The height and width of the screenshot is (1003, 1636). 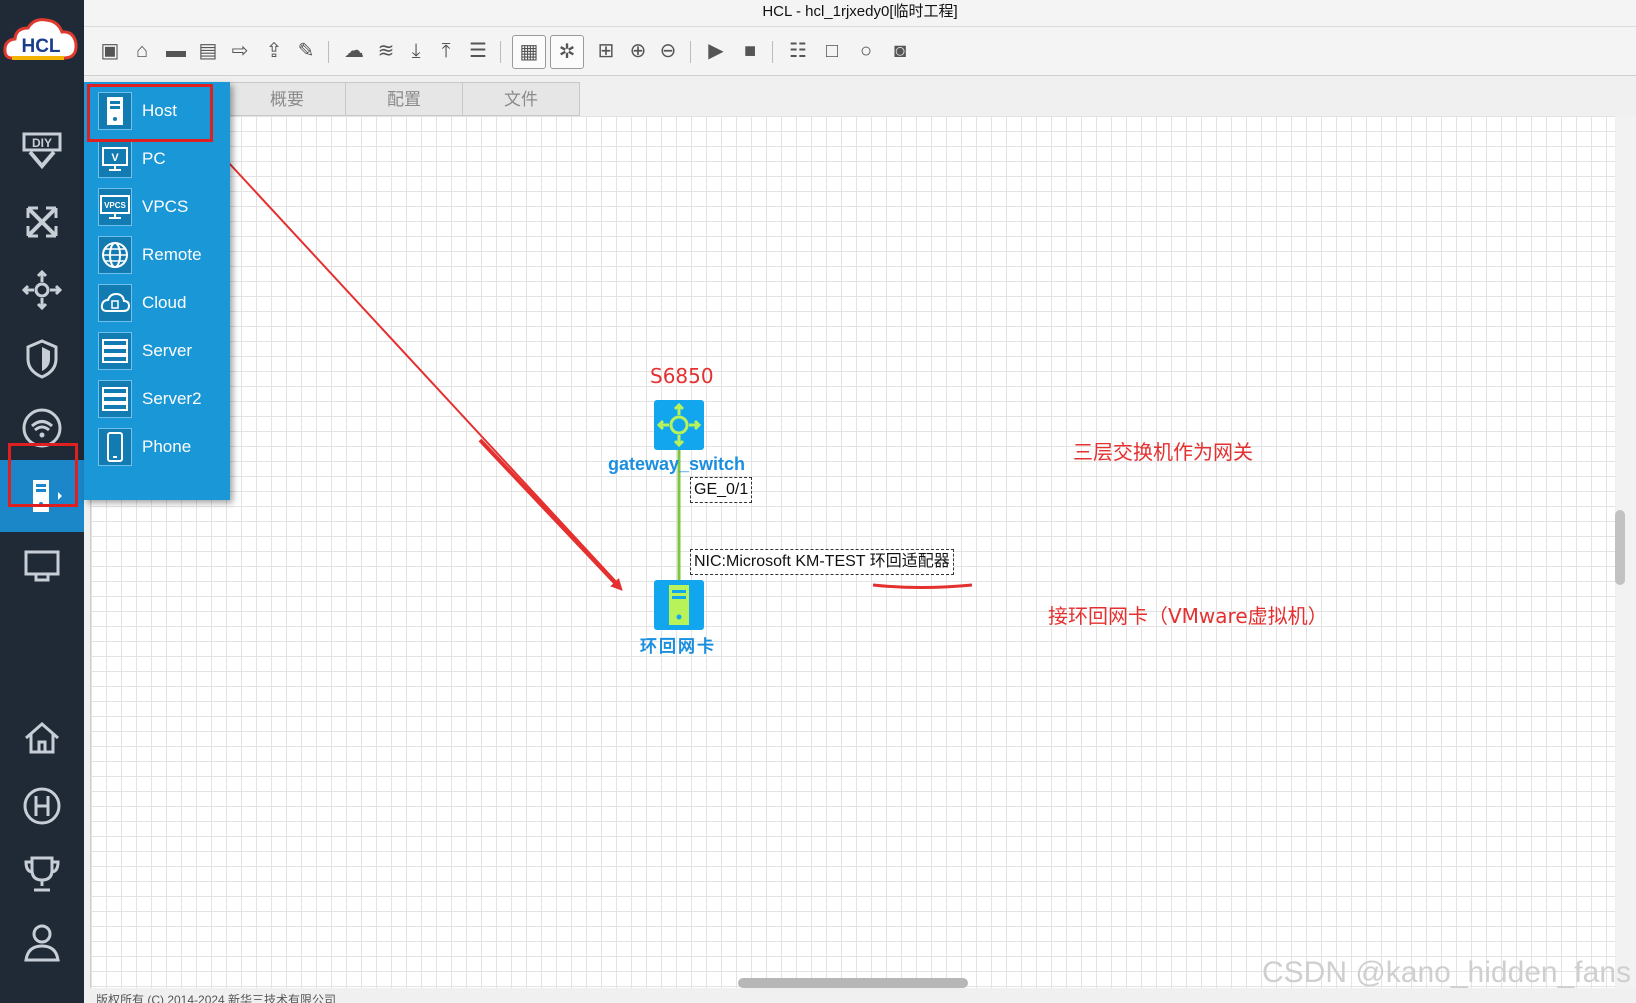 I want to click on nic-annotation: 接环回网卡（VMware虚拟机）, so click(x=1188, y=616).